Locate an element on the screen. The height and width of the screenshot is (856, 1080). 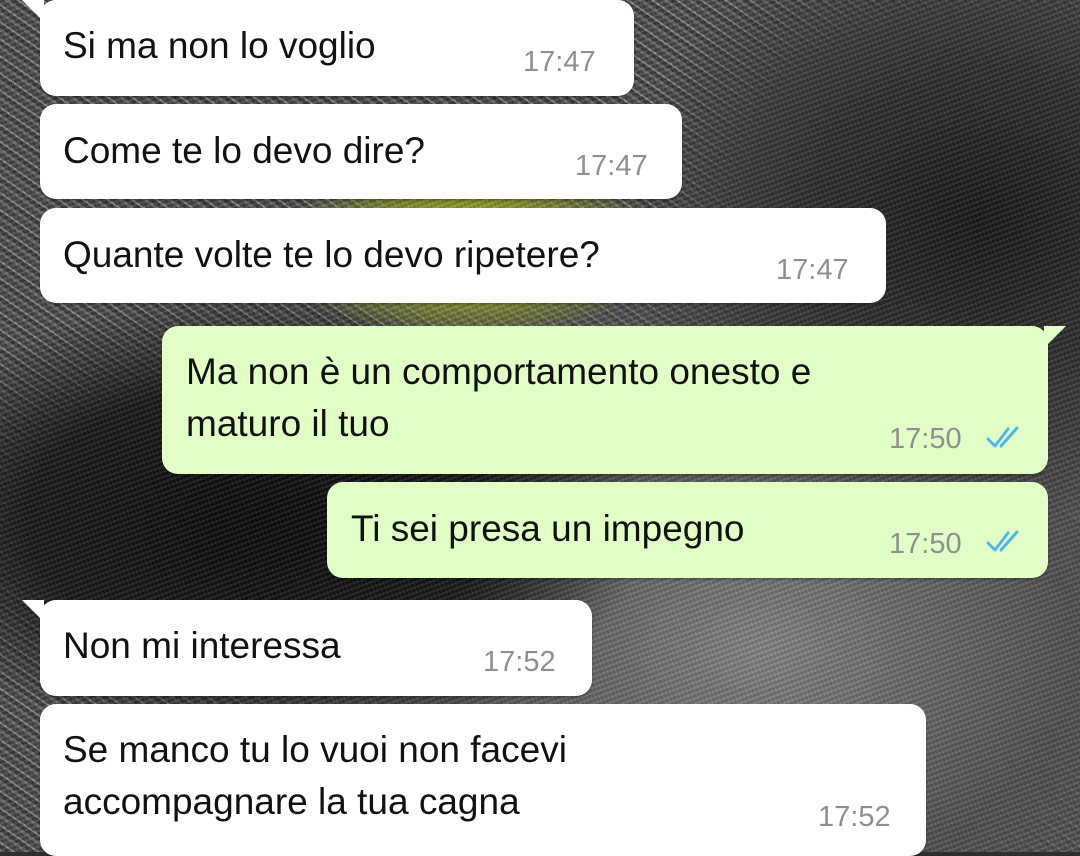
message-bubble-incoming: Non mi interessa 17:52 is located at coordinates (307, 648).